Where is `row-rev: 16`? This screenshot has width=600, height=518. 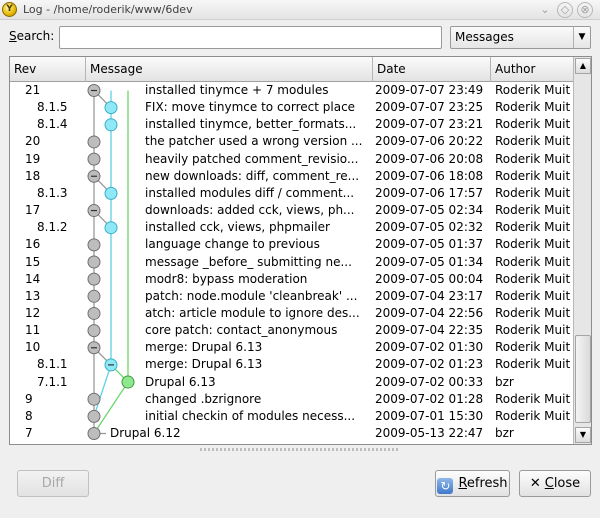 row-rev: 16 is located at coordinates (33, 244).